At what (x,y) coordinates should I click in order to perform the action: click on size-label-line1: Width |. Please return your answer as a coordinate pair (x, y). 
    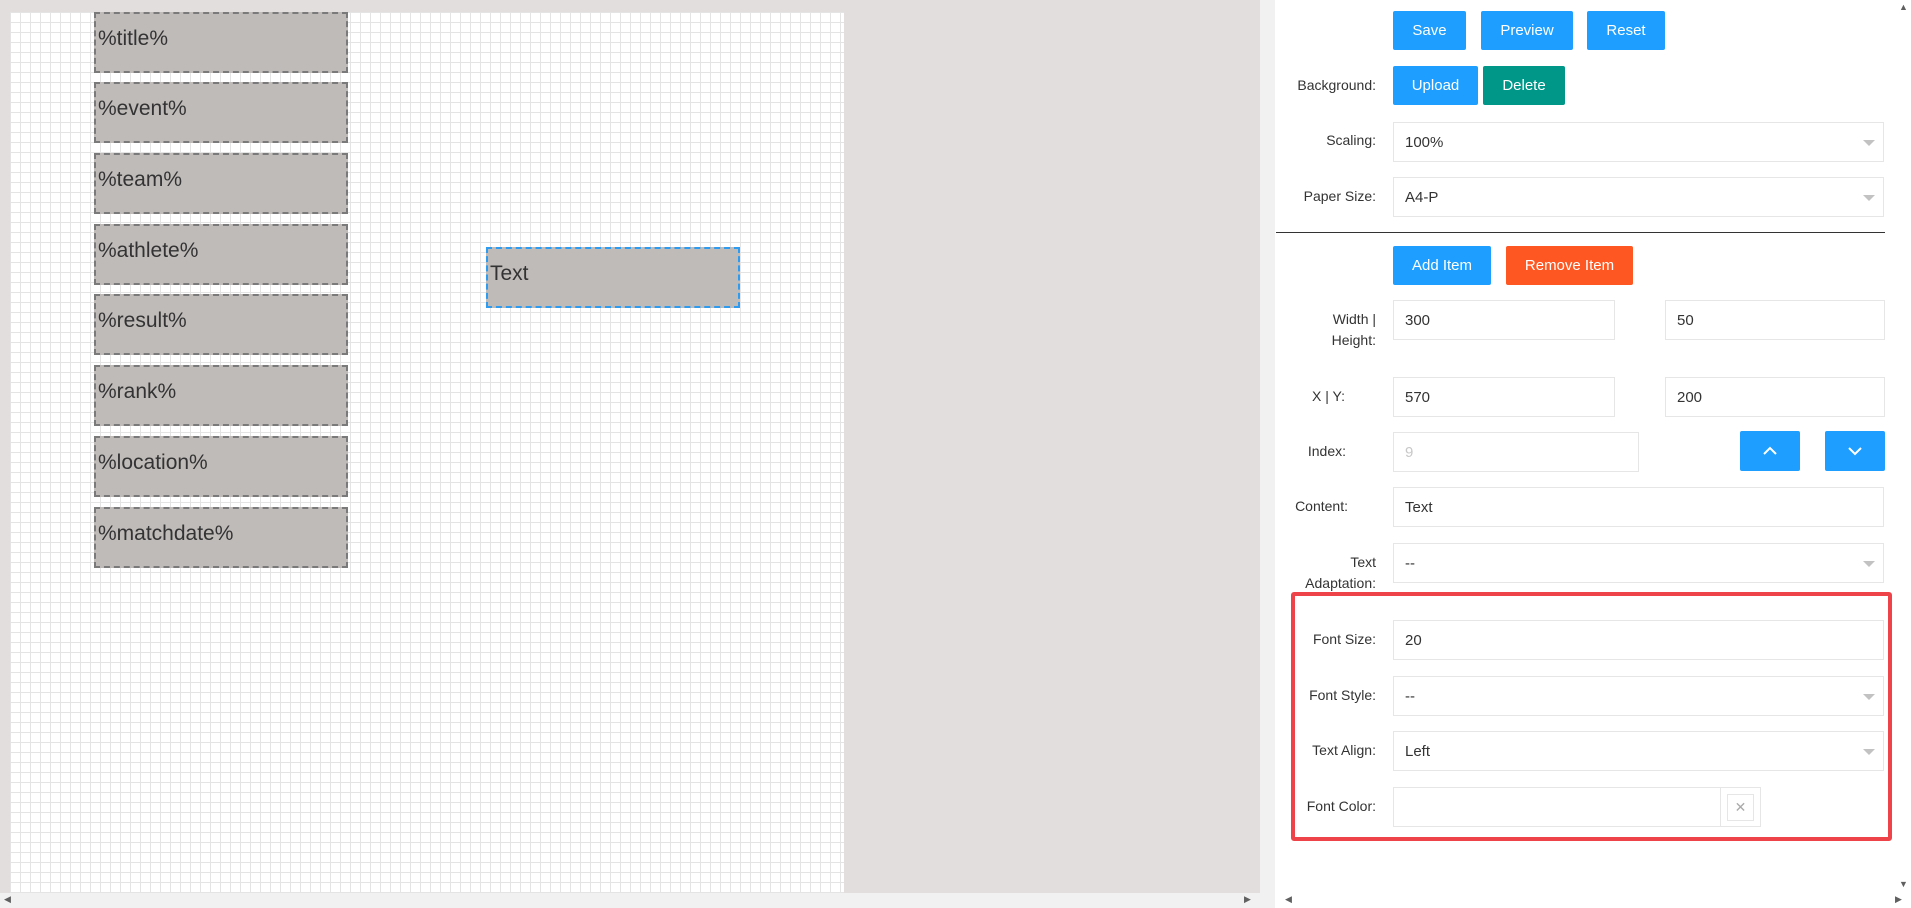
    Looking at the image, I should click on (1354, 319).